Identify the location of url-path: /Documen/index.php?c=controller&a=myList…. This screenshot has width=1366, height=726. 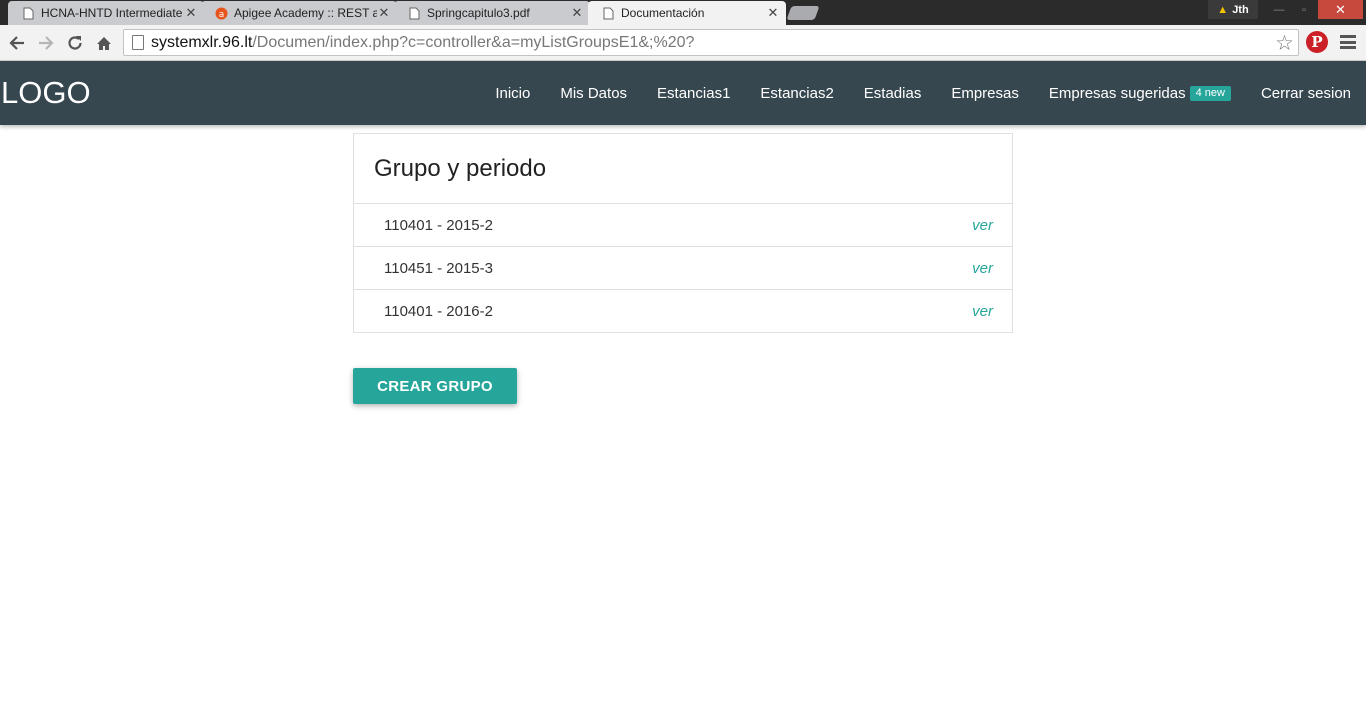
(473, 42).